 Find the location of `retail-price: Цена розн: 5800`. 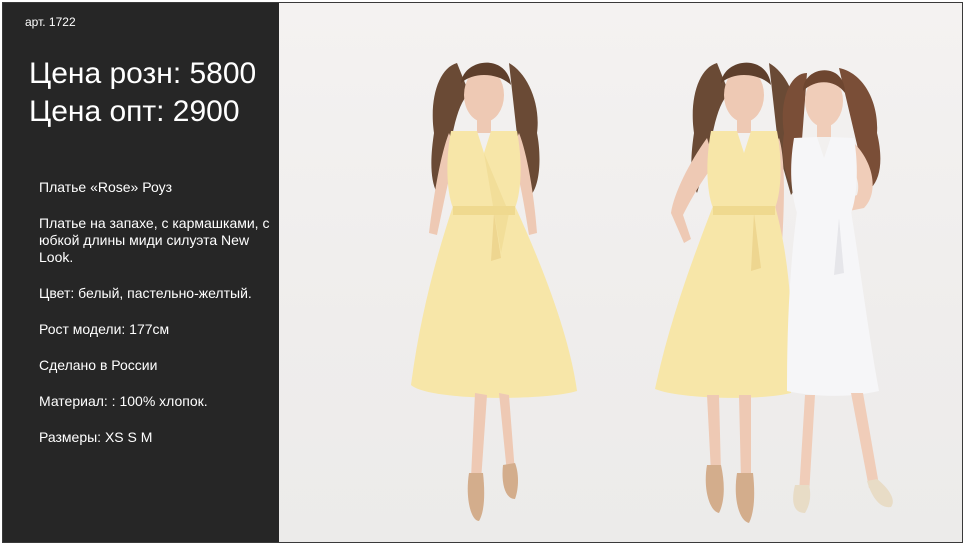

retail-price: Цена розн: 5800 is located at coordinates (143, 73).